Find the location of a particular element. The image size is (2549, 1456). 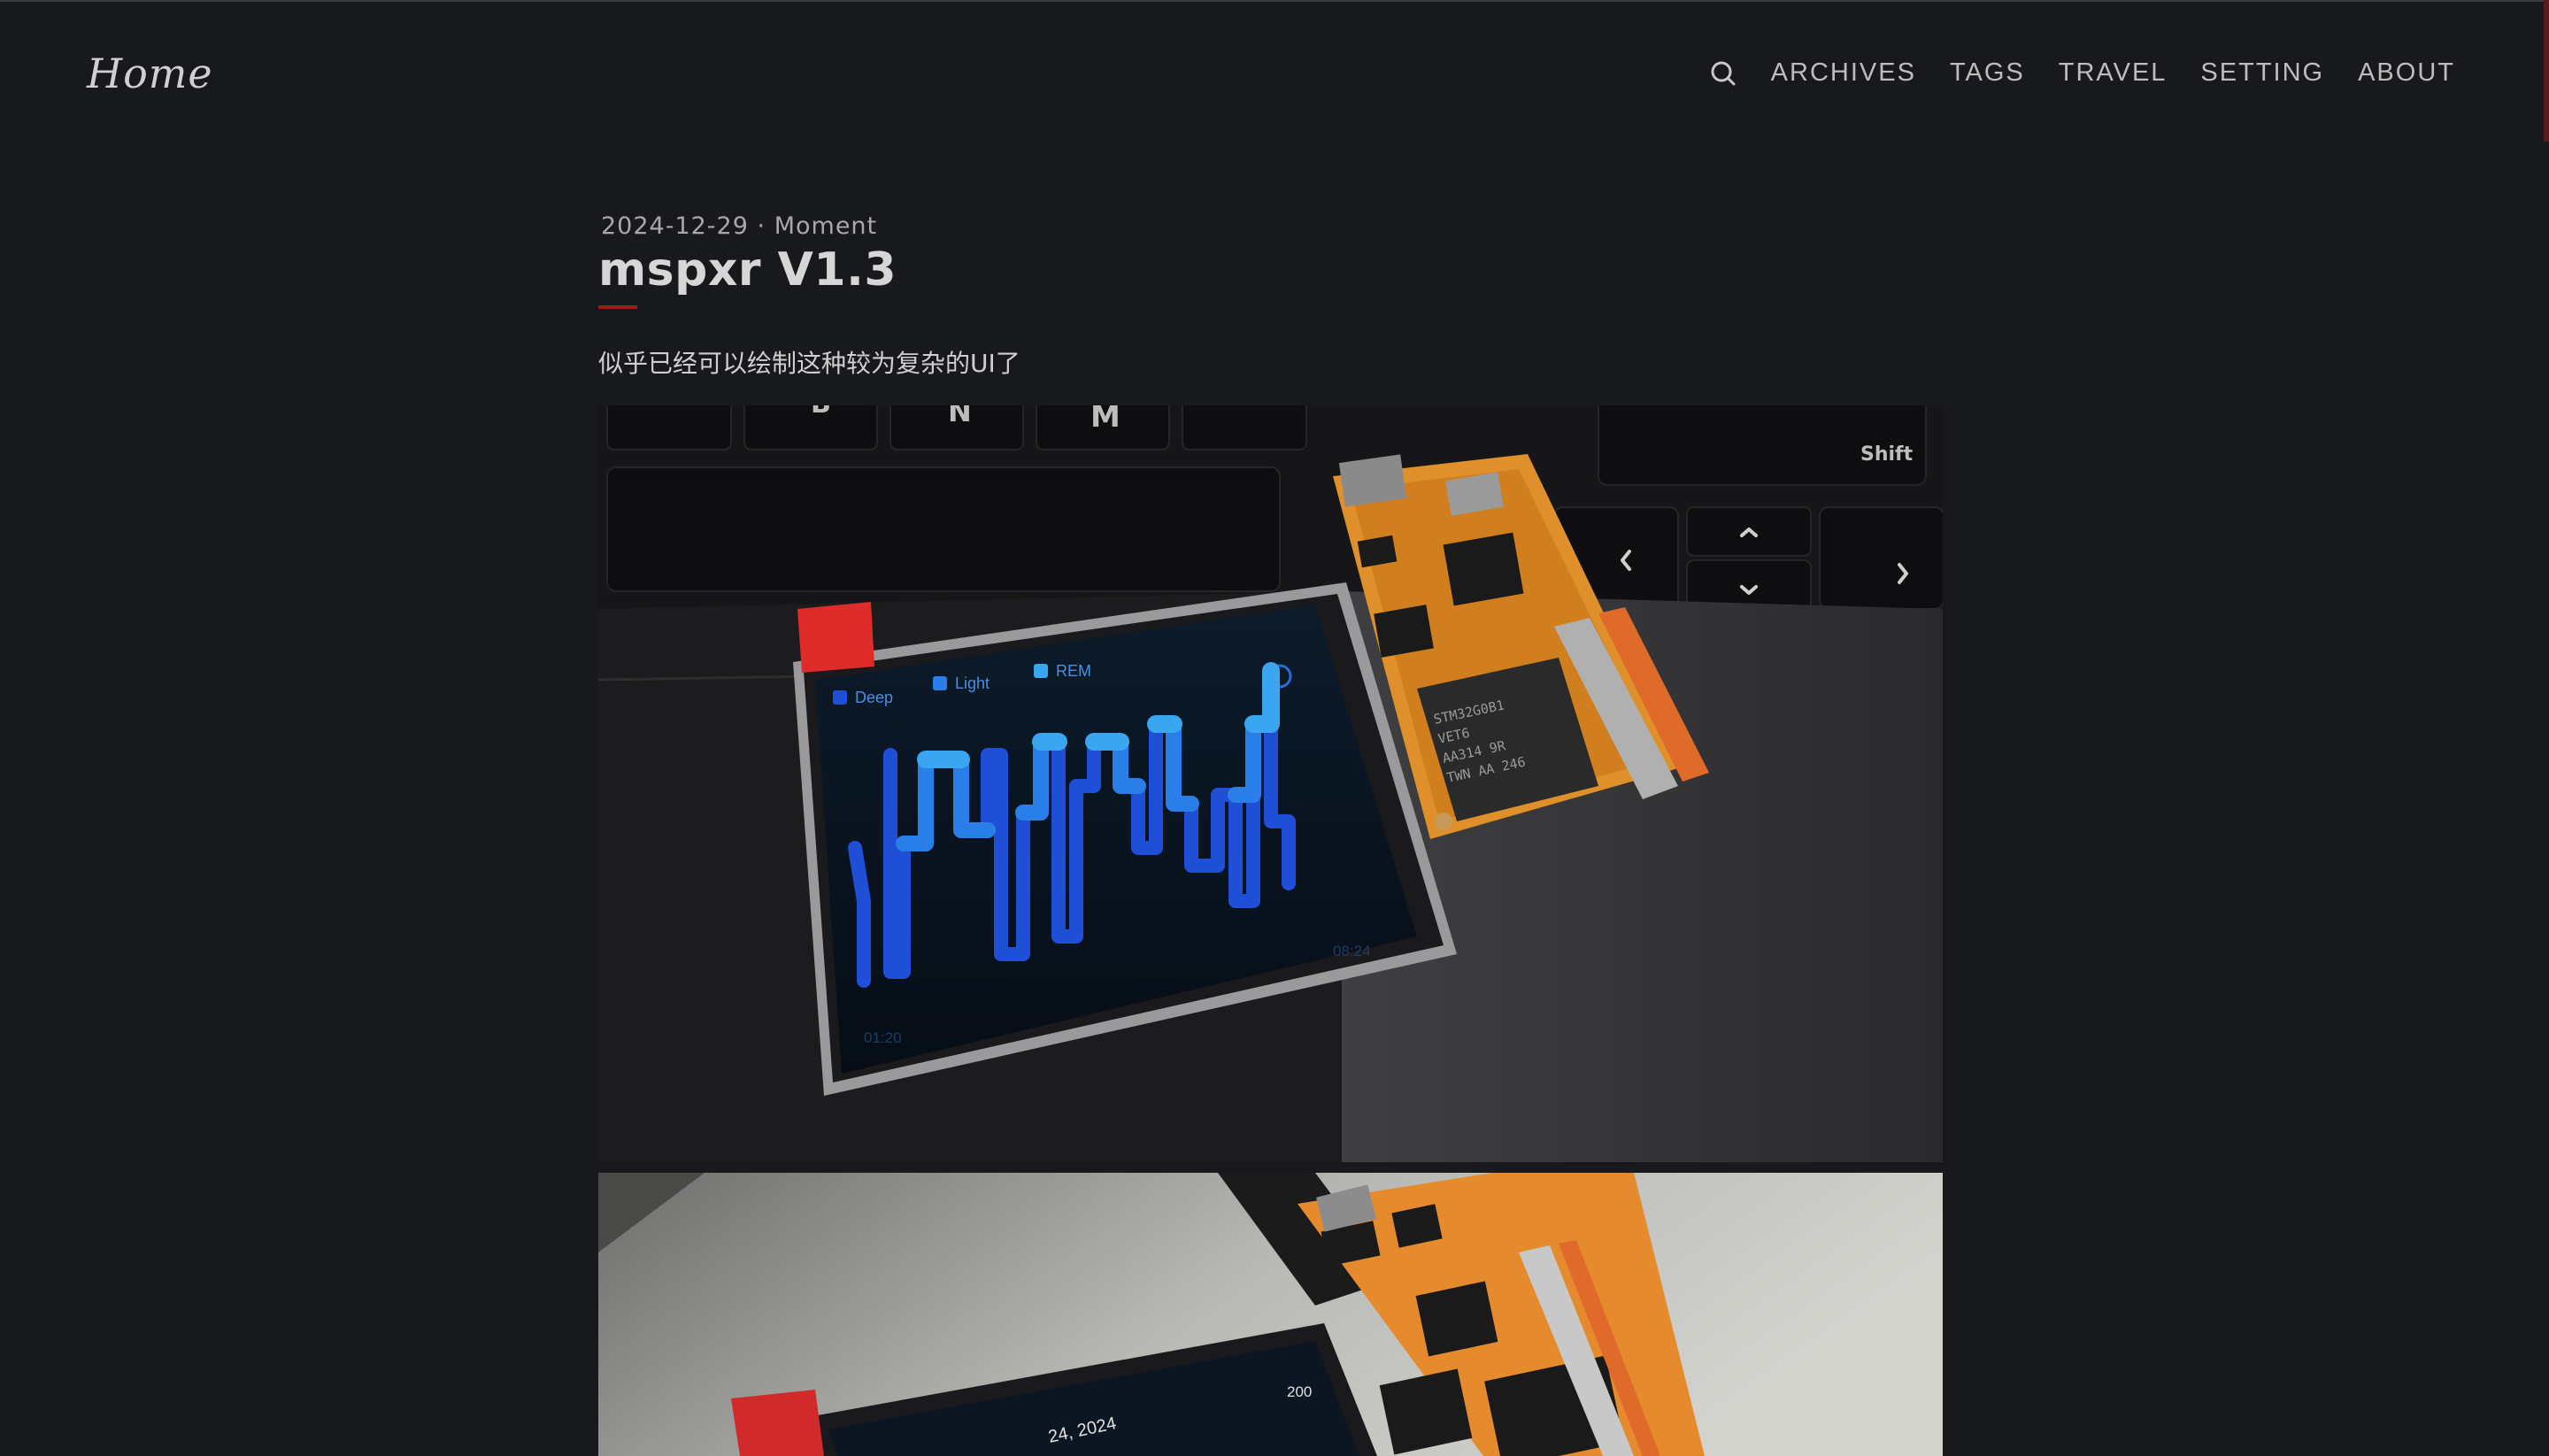

post-date: 2024-12-29 is located at coordinates (675, 226).